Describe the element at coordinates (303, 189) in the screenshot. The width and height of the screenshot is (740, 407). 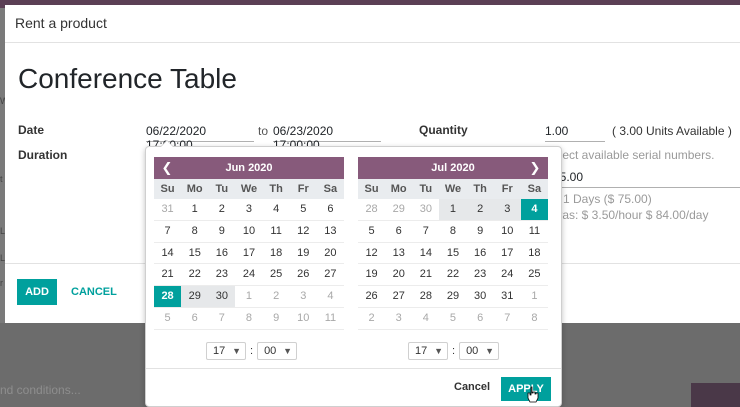
I see `weekday-label: Fr` at that location.